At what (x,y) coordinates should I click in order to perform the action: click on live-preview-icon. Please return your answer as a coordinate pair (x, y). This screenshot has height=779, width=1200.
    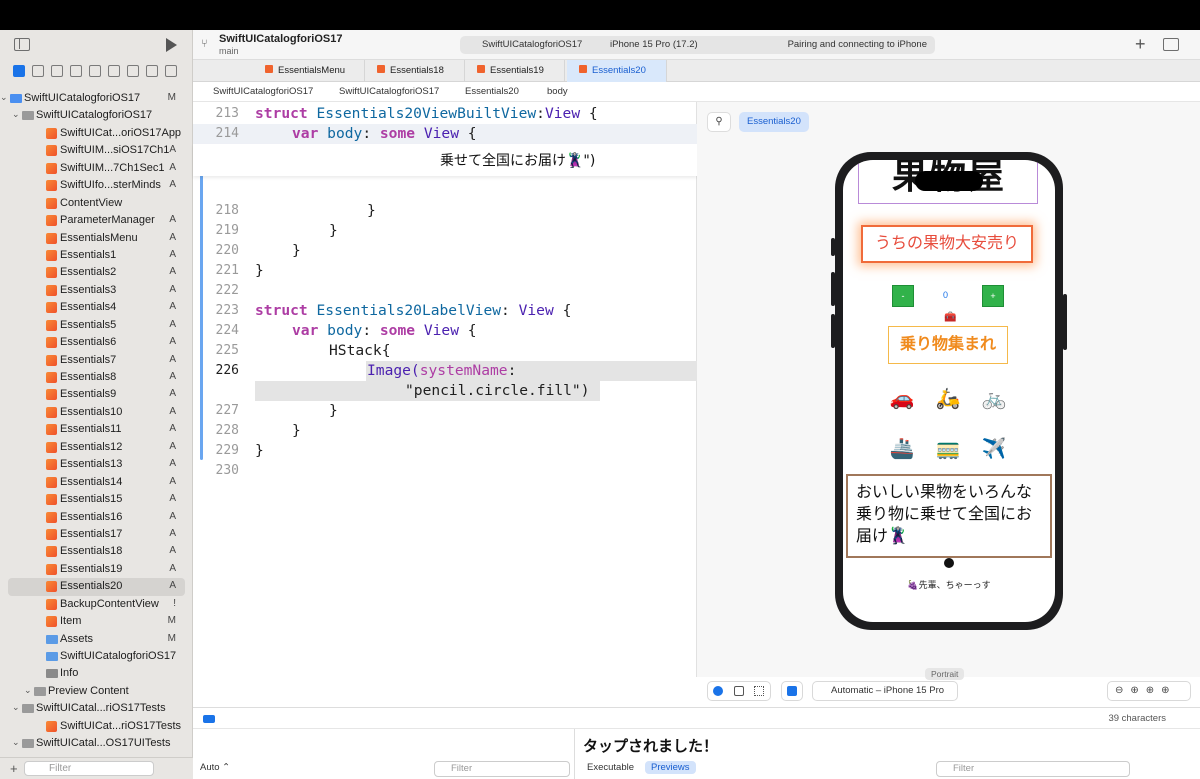
    Looking at the image, I should click on (718, 691).